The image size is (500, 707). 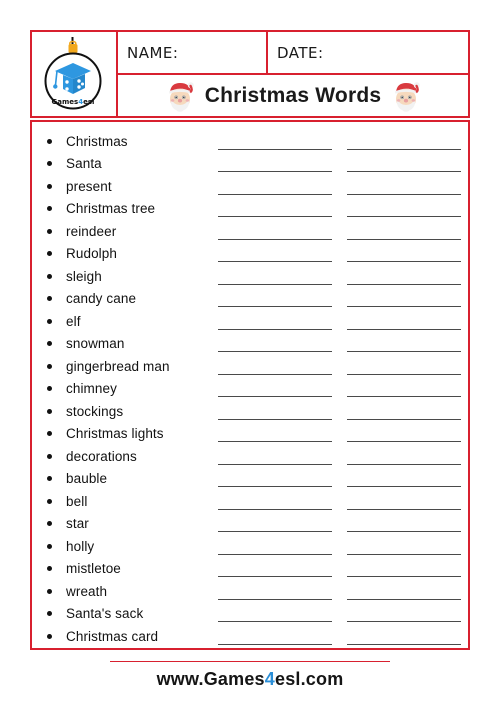 I want to click on word-list-item: mistletoe, so click(x=250, y=569).